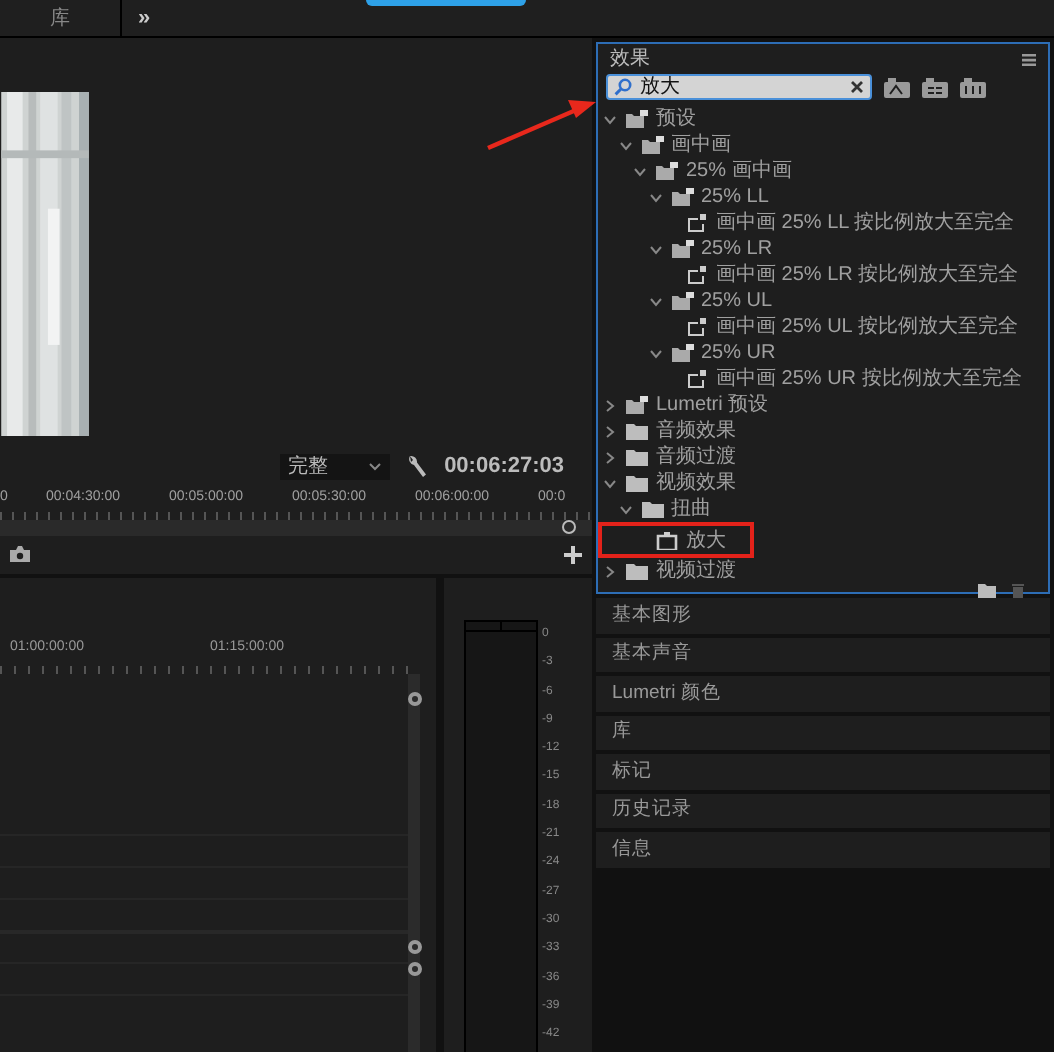 The width and height of the screenshot is (1054, 1052). What do you see at coordinates (823, 773) in the screenshot?
I see `panel-tab: 标记` at bounding box center [823, 773].